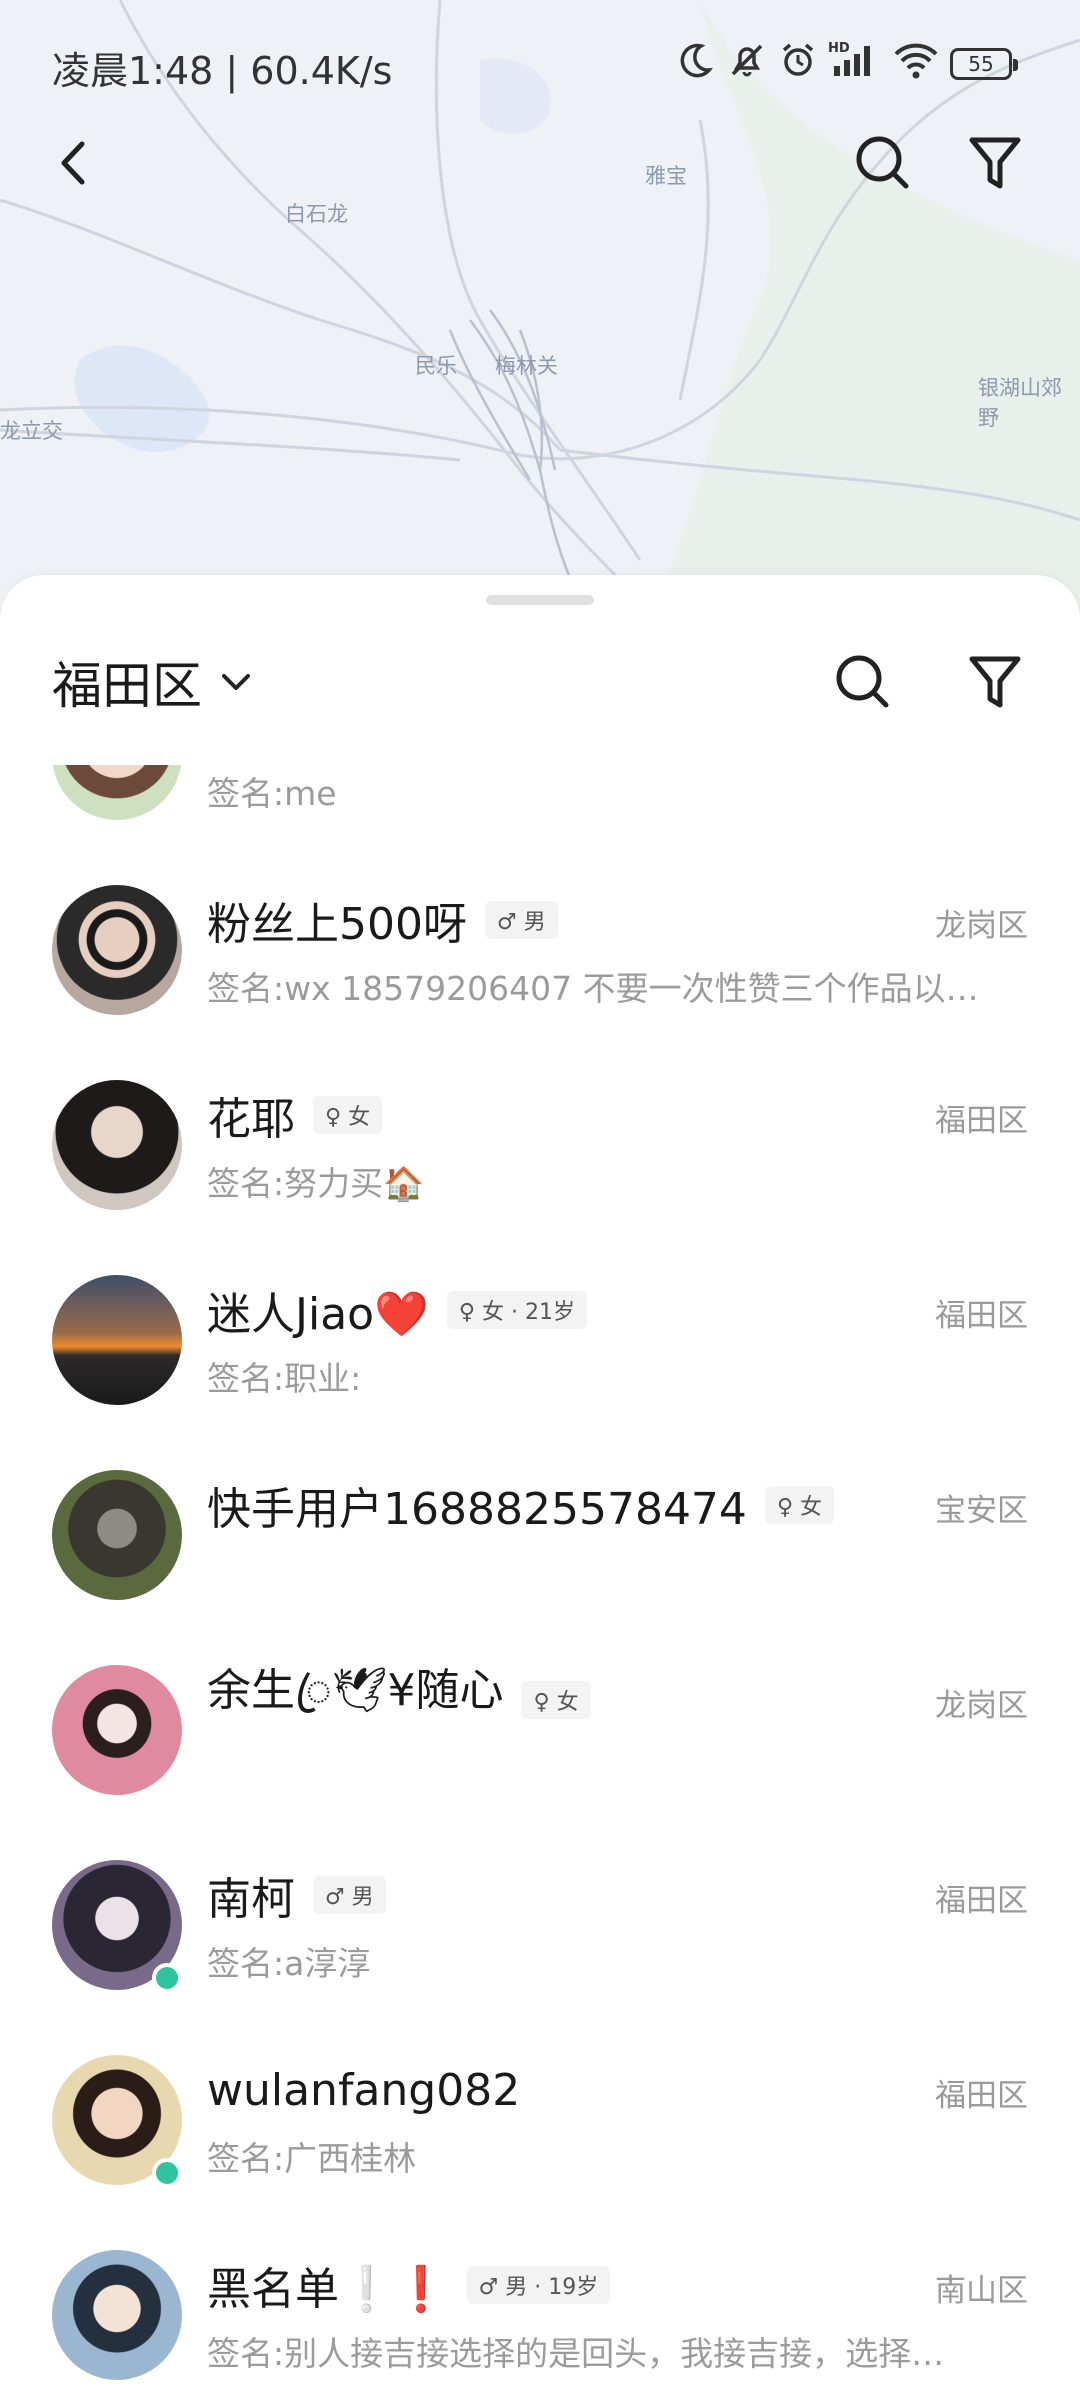 The height and width of the screenshot is (2400, 1080). I want to click on district-label: 福田区, so click(127, 686).